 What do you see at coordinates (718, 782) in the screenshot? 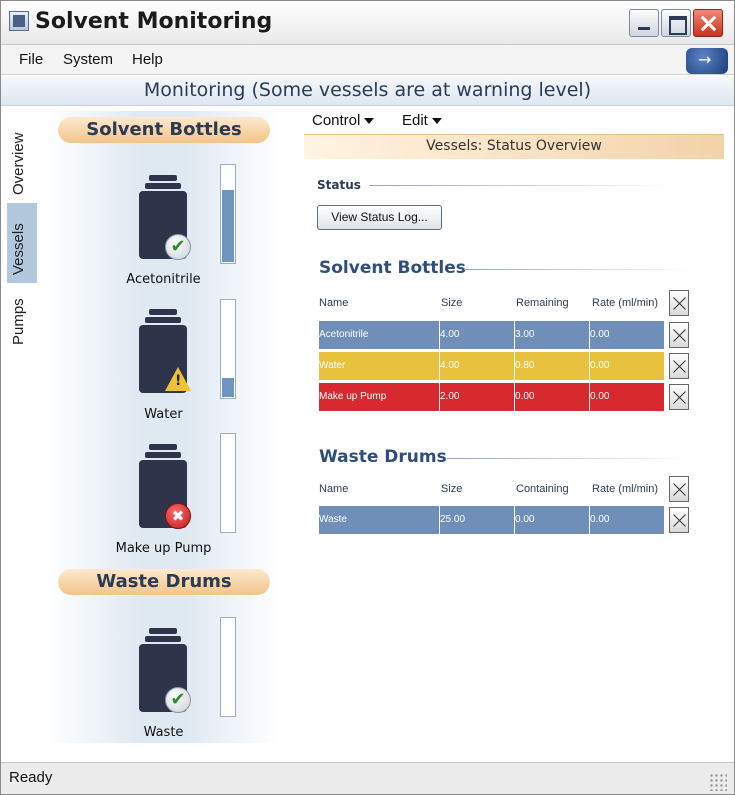
I see `resize-grip-icon` at bounding box center [718, 782].